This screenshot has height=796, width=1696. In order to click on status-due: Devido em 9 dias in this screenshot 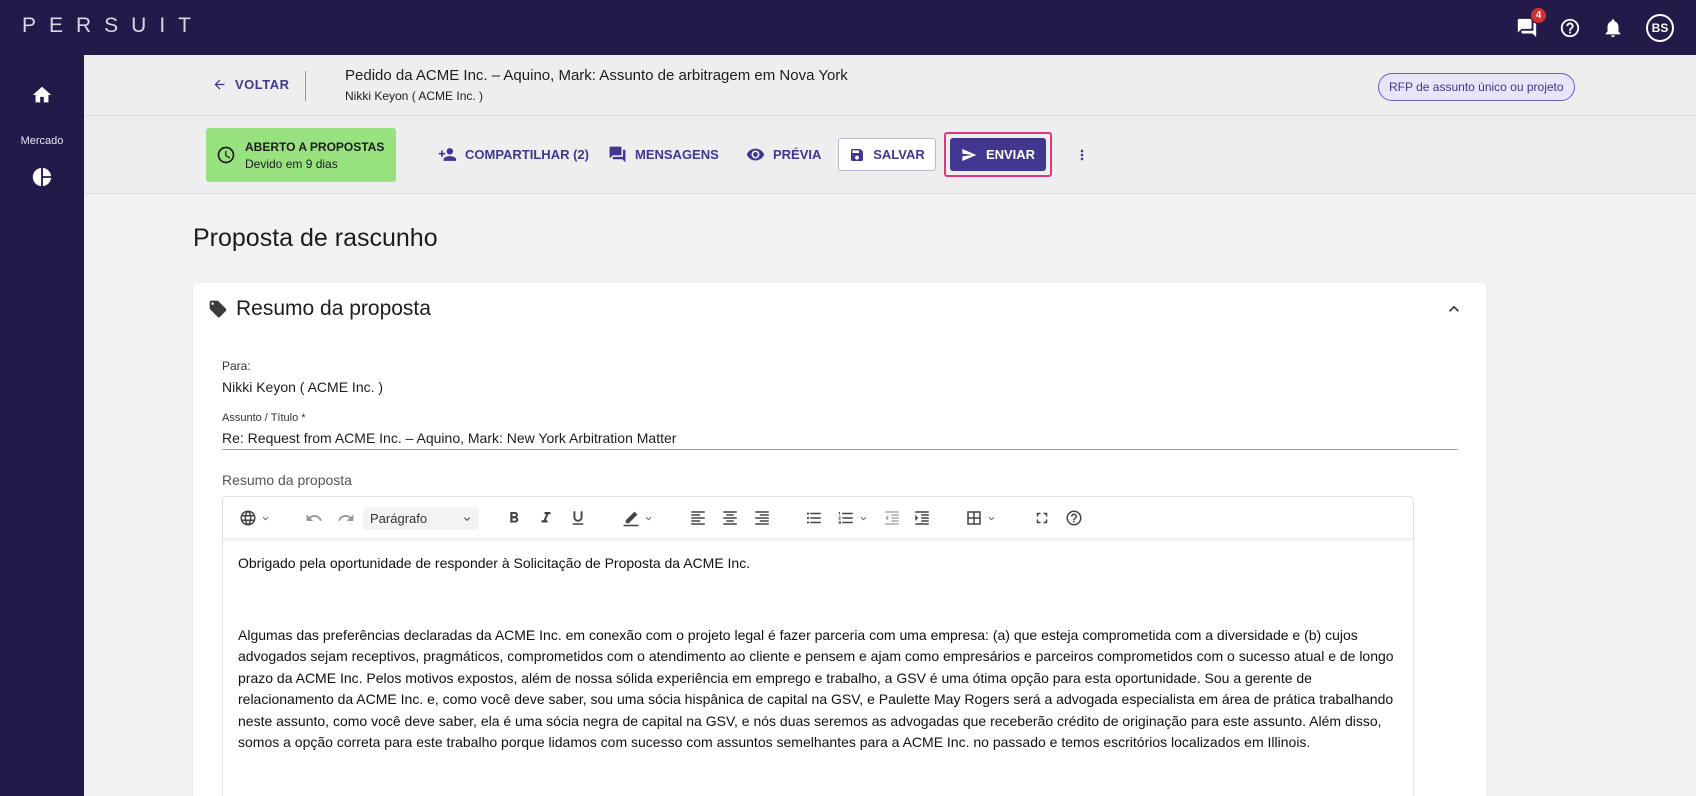, I will do `click(291, 163)`.